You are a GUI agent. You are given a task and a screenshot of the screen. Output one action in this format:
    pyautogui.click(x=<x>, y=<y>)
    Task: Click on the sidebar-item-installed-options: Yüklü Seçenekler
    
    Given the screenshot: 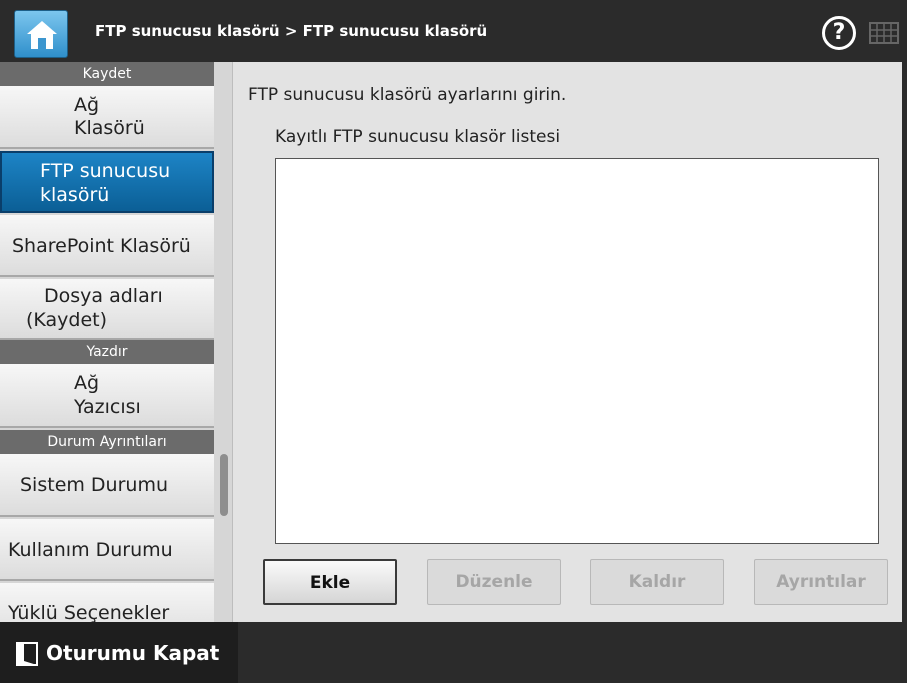 What is the action you would take?
    pyautogui.click(x=107, y=602)
    